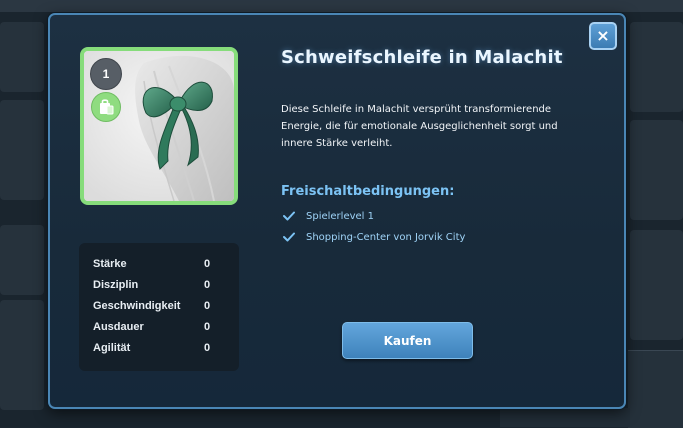  Describe the element at coordinates (106, 107) in the screenshot. I see `shopping-bag-icon` at that location.